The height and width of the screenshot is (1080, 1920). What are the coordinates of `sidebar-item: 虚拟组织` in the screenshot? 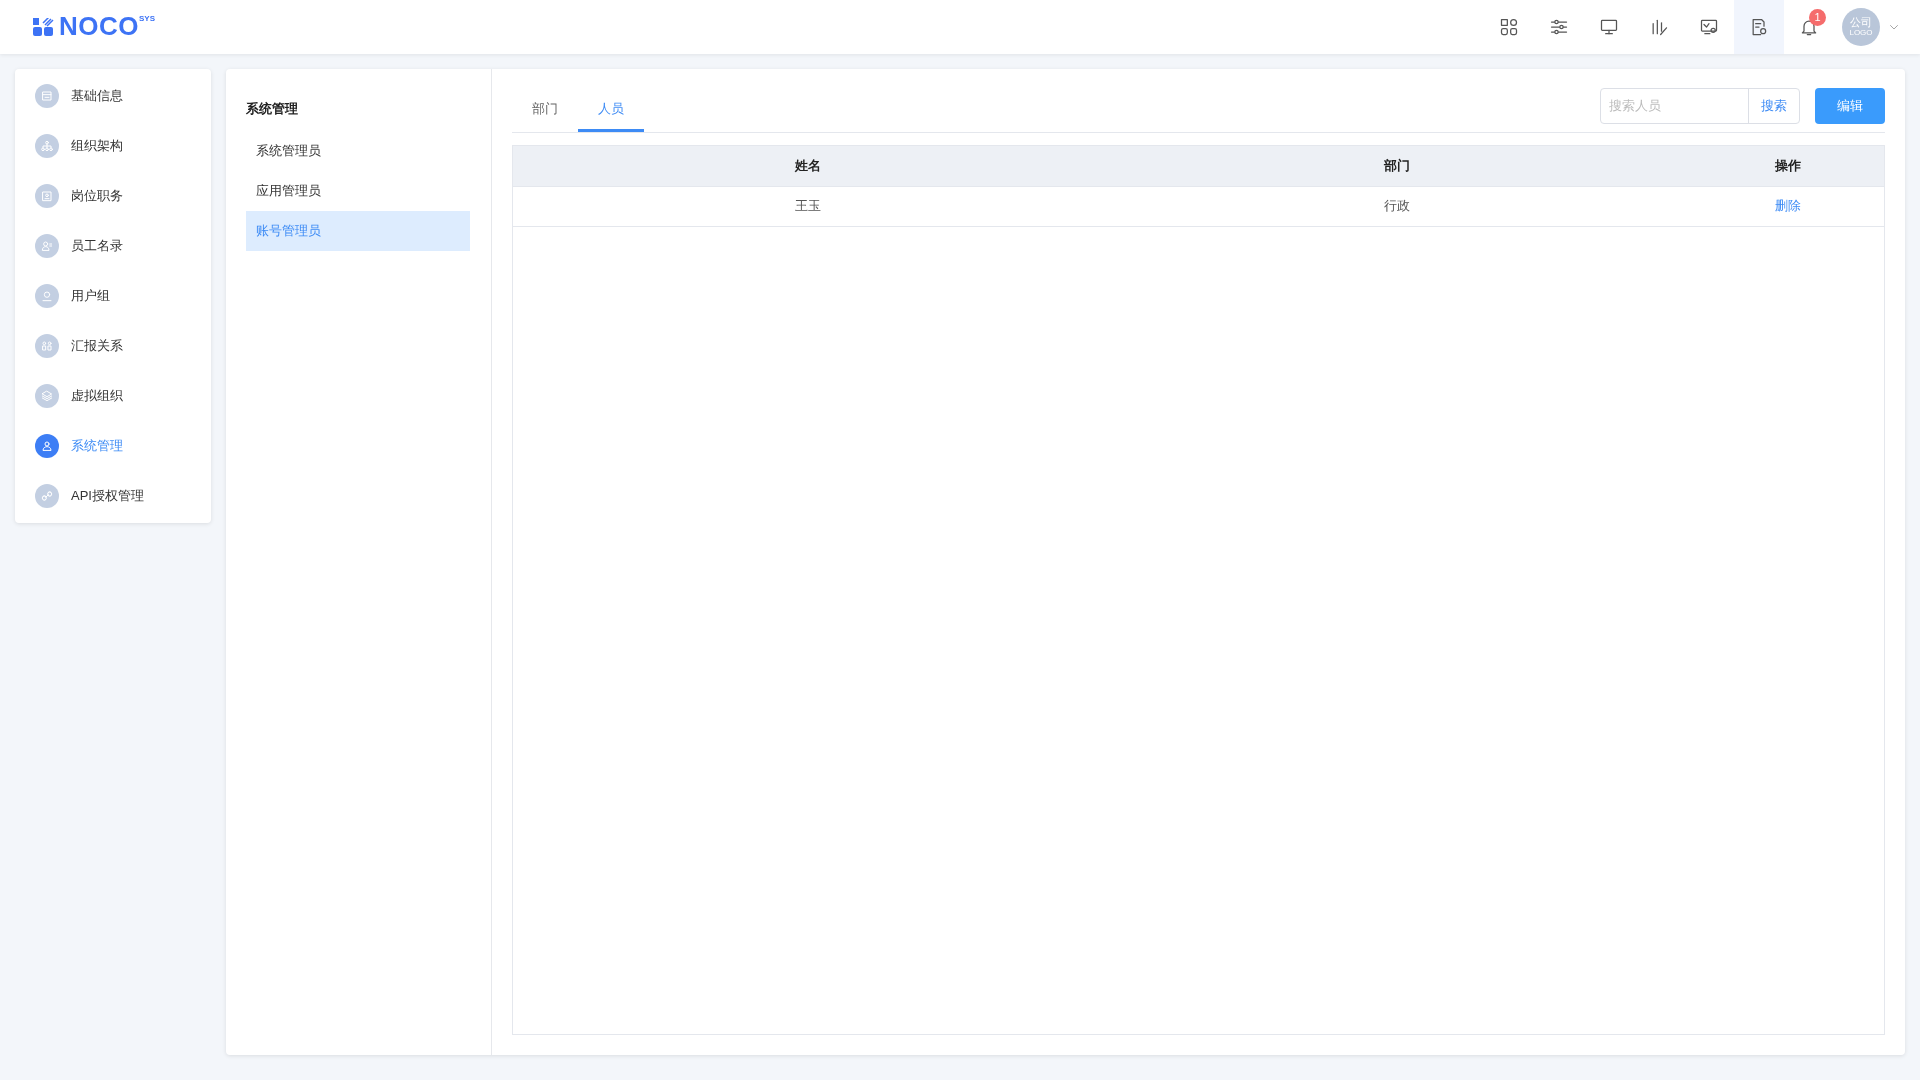 It's located at (113, 396).